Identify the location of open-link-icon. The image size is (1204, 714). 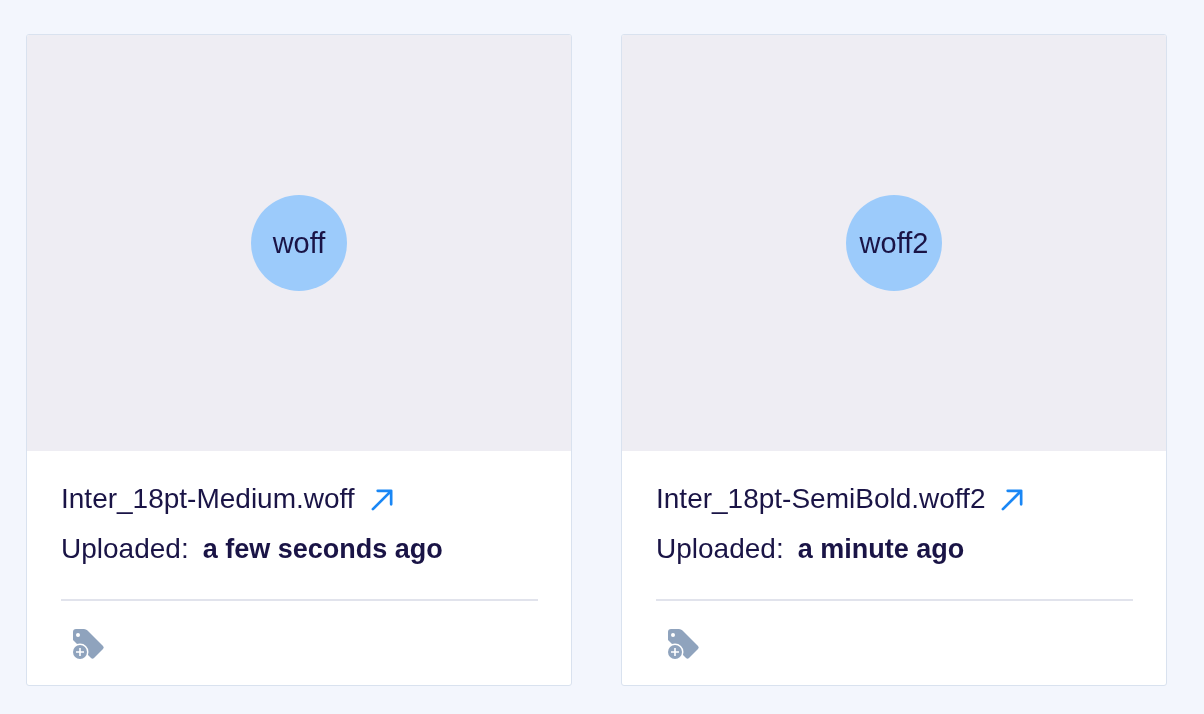
(382, 499).